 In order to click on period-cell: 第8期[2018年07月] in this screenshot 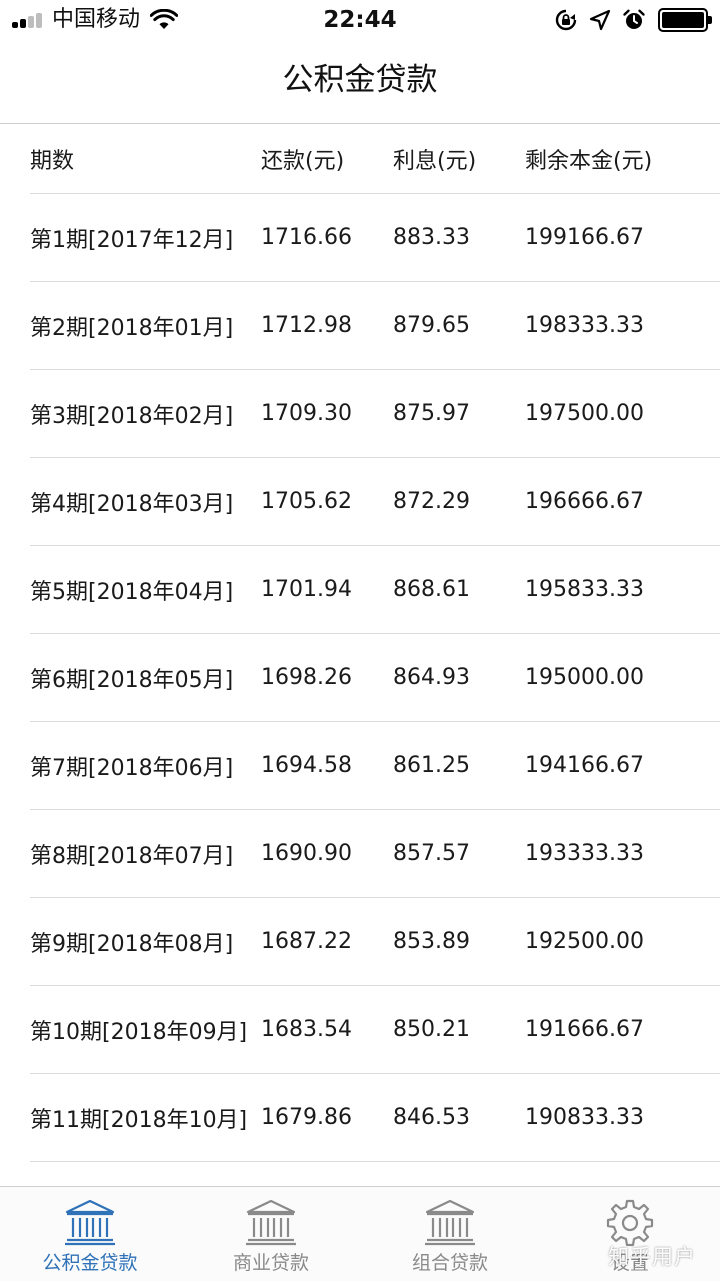, I will do `click(132, 856)`.